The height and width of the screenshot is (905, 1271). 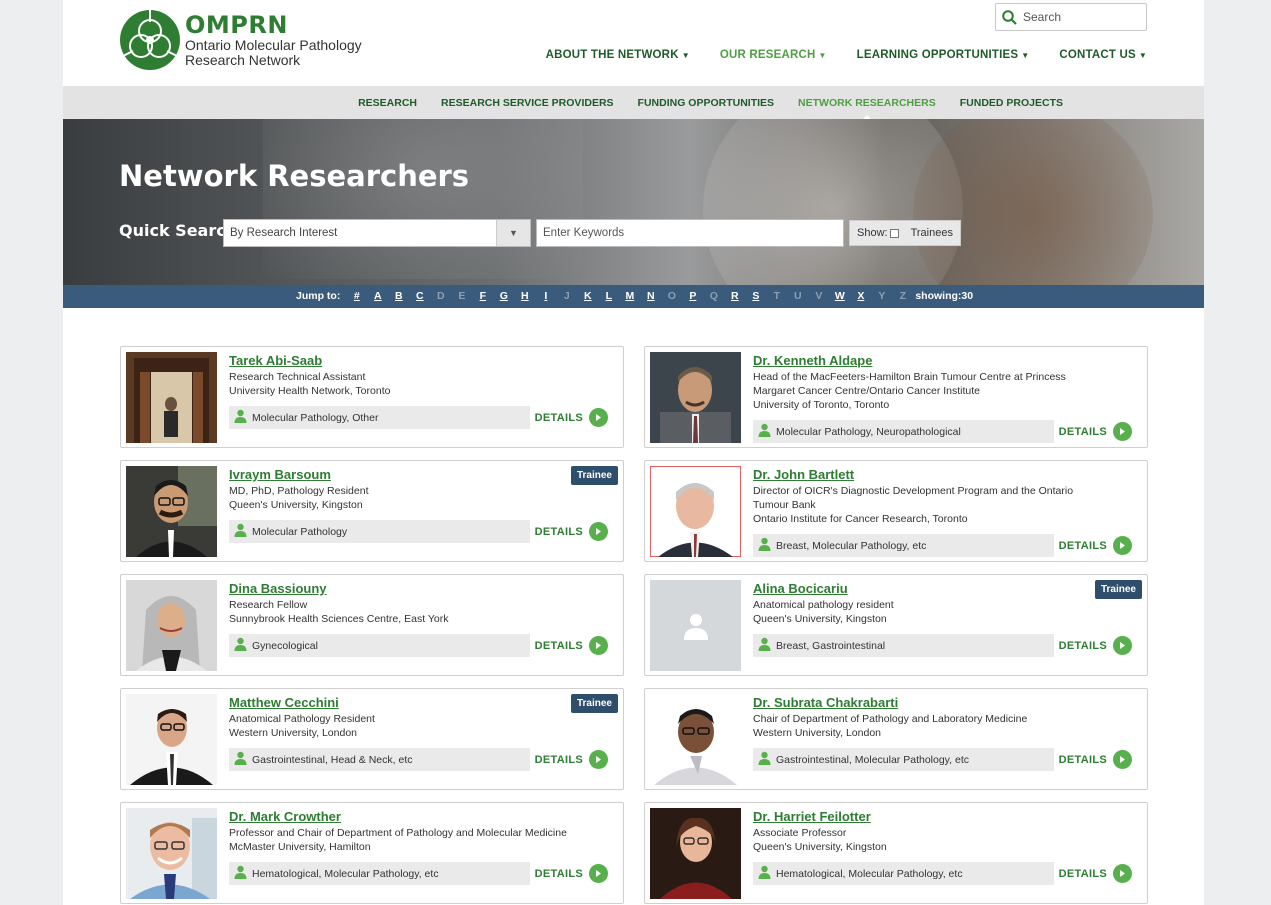 What do you see at coordinates (819, 296) in the screenshot?
I see `jump-letter-v: V` at bounding box center [819, 296].